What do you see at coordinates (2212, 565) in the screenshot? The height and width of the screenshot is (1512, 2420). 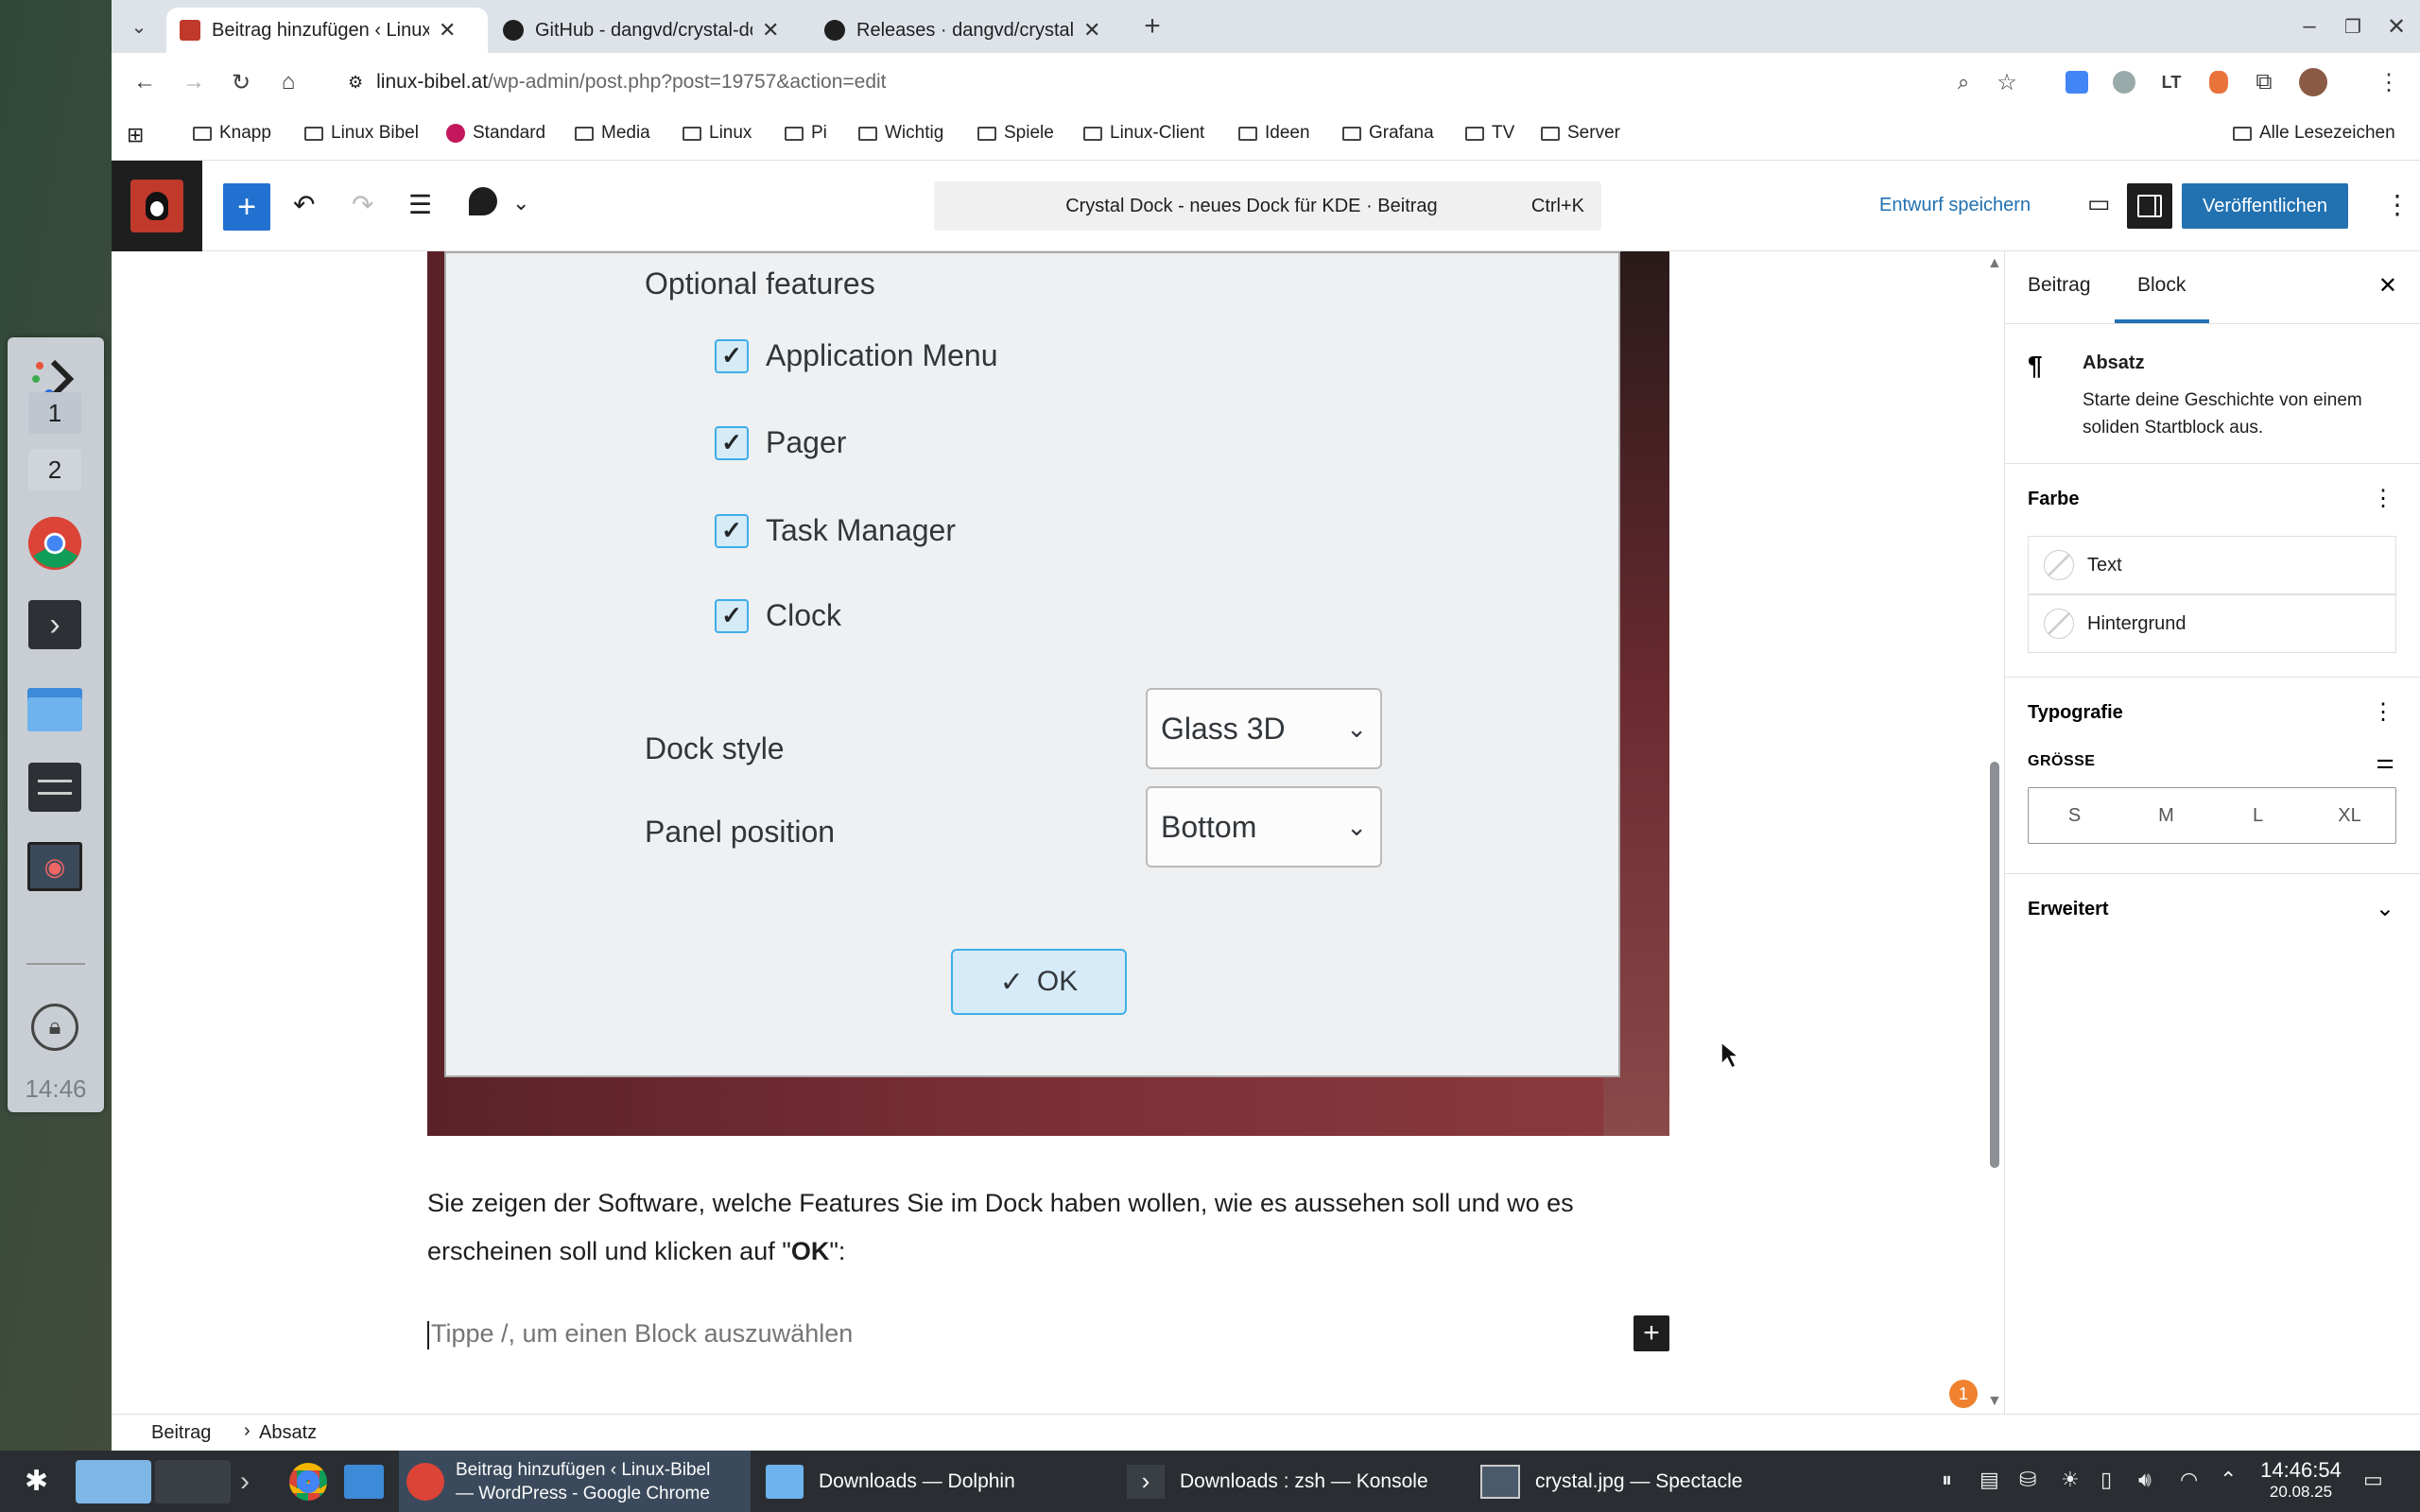 I see `text-color-option: Text` at bounding box center [2212, 565].